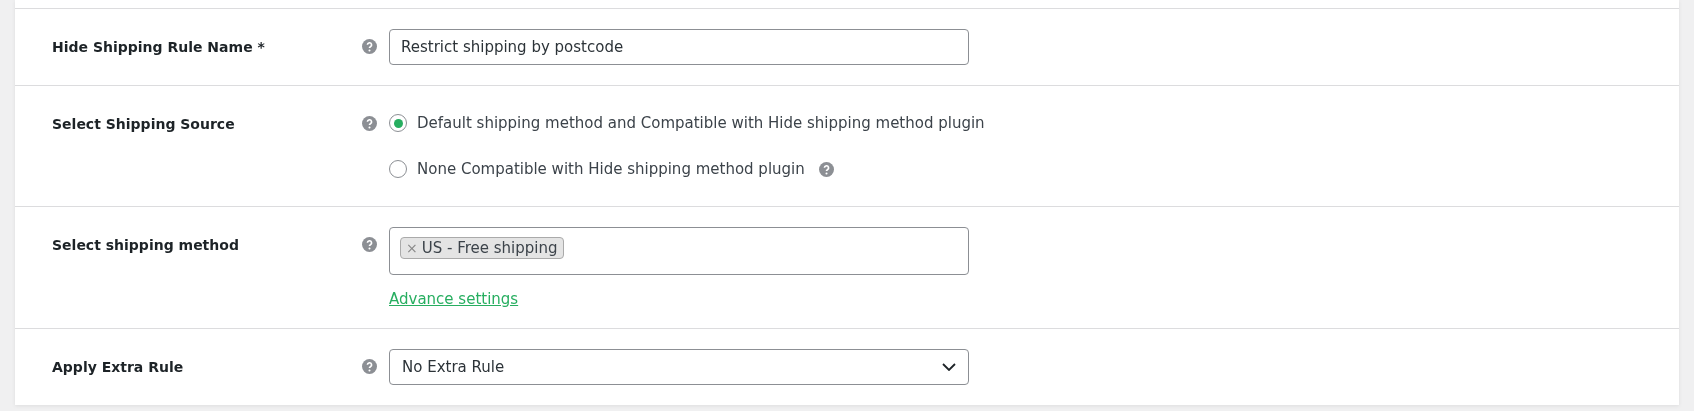 This screenshot has height=411, width=1694. I want to click on radio-label: Default shipping method and Compatible with Hide shipping method plugin, so click(701, 123).